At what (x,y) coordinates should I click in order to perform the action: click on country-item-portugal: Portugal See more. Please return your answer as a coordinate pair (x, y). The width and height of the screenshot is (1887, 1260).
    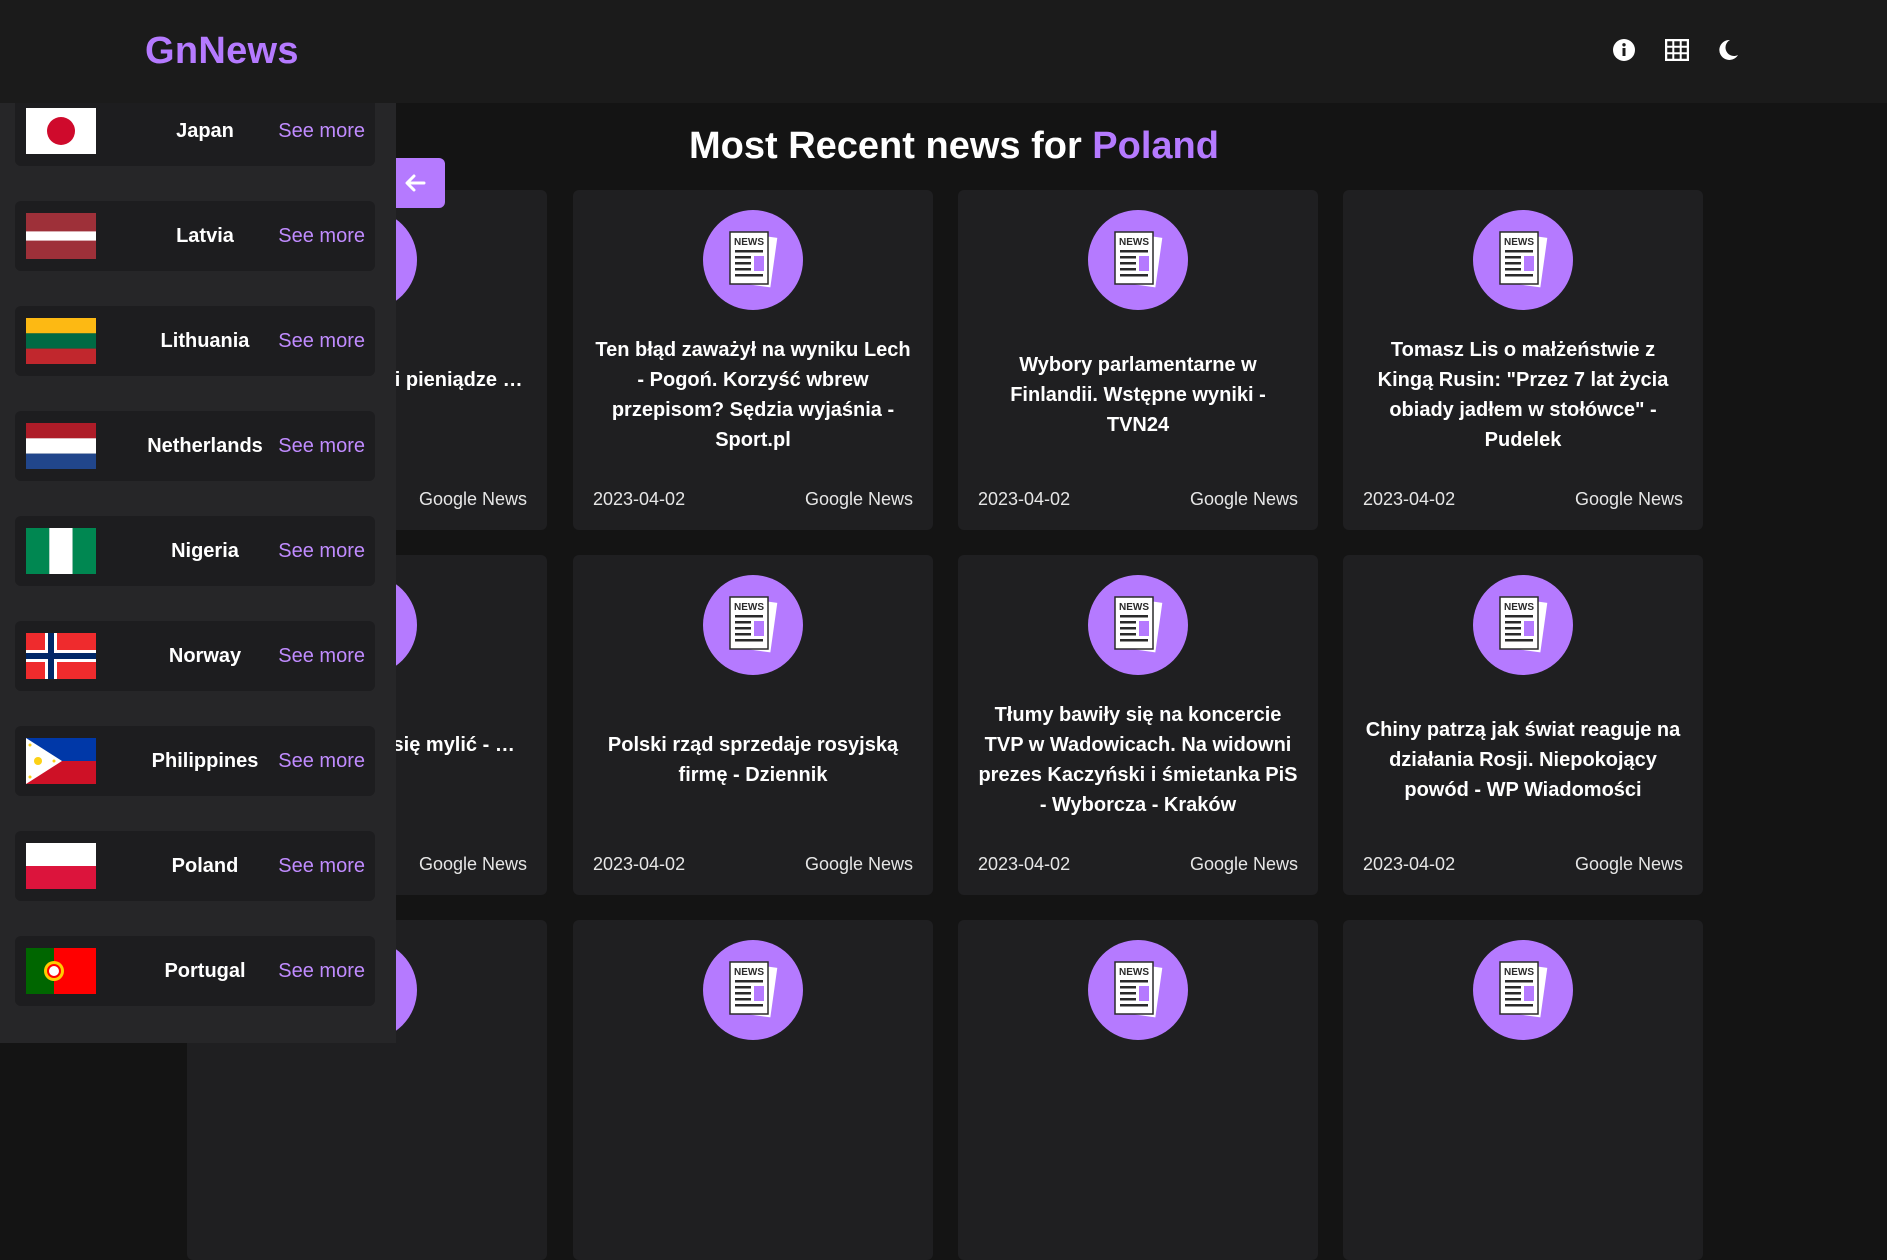
    Looking at the image, I should click on (195, 971).